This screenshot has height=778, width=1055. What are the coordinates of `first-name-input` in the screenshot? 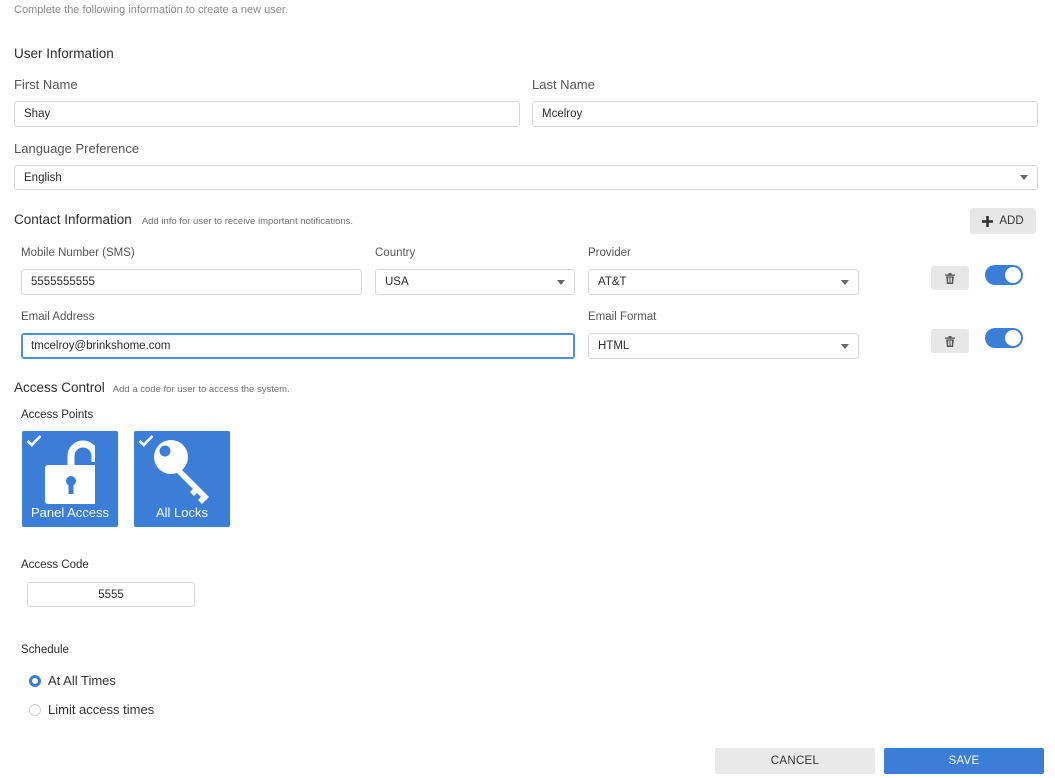 It's located at (267, 114).